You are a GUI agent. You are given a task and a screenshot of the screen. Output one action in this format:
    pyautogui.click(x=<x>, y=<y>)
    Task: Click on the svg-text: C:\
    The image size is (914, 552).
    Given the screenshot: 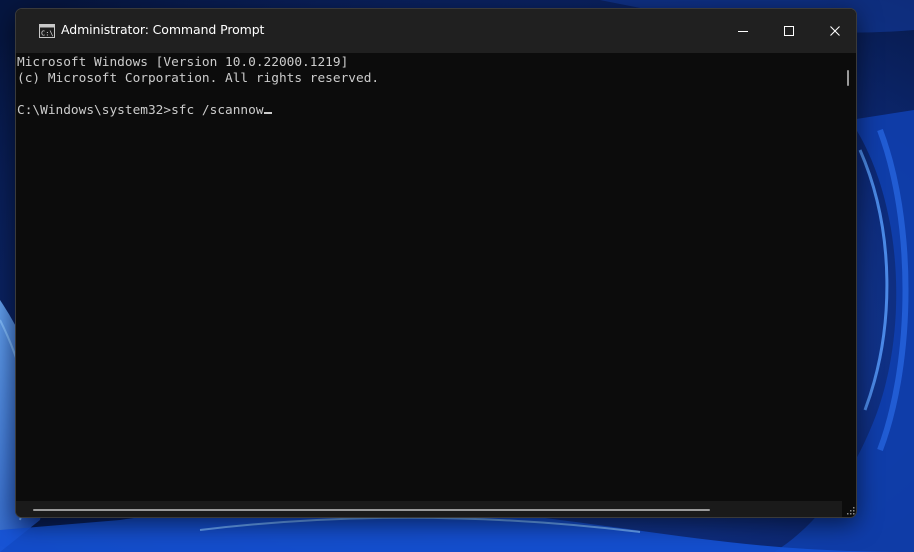 What is the action you would take?
    pyautogui.click(x=47, y=34)
    